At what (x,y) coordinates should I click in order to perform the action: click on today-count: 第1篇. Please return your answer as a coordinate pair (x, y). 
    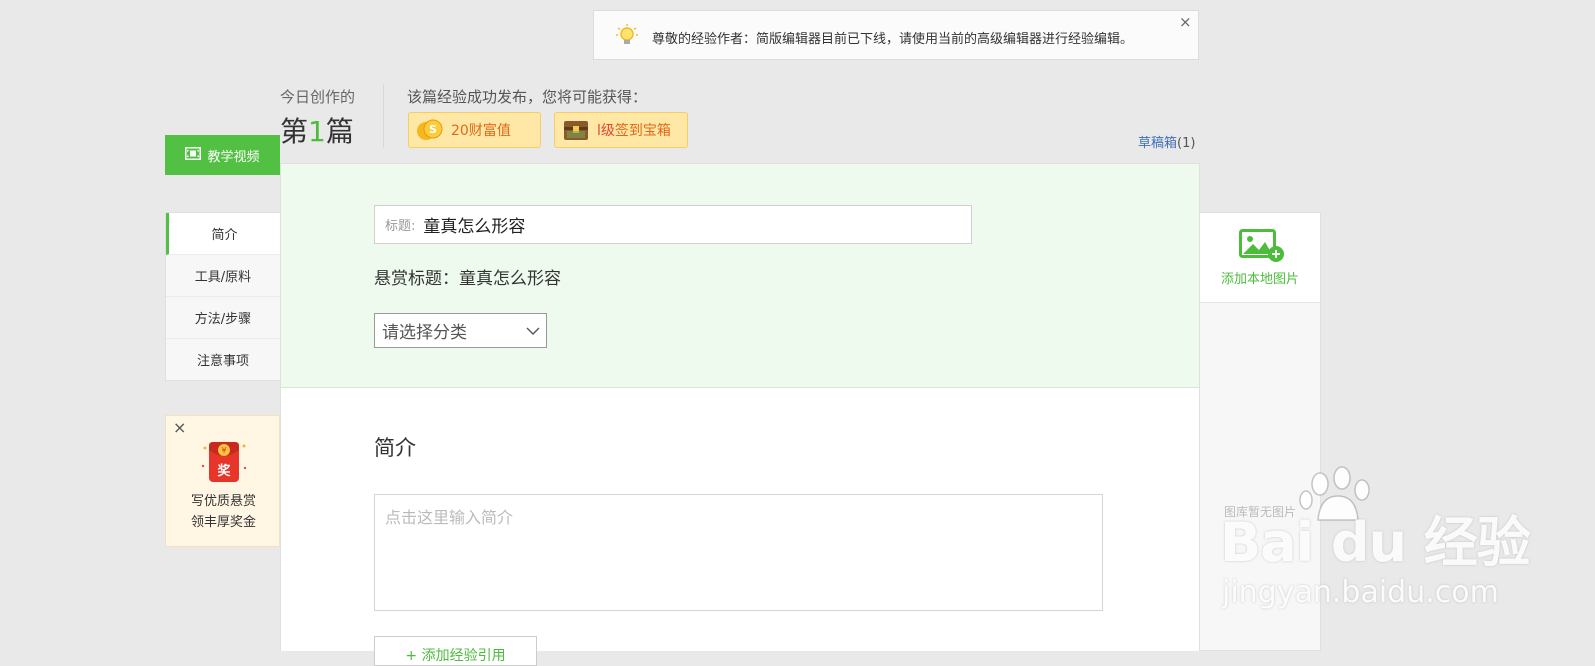
    Looking at the image, I should click on (317, 130).